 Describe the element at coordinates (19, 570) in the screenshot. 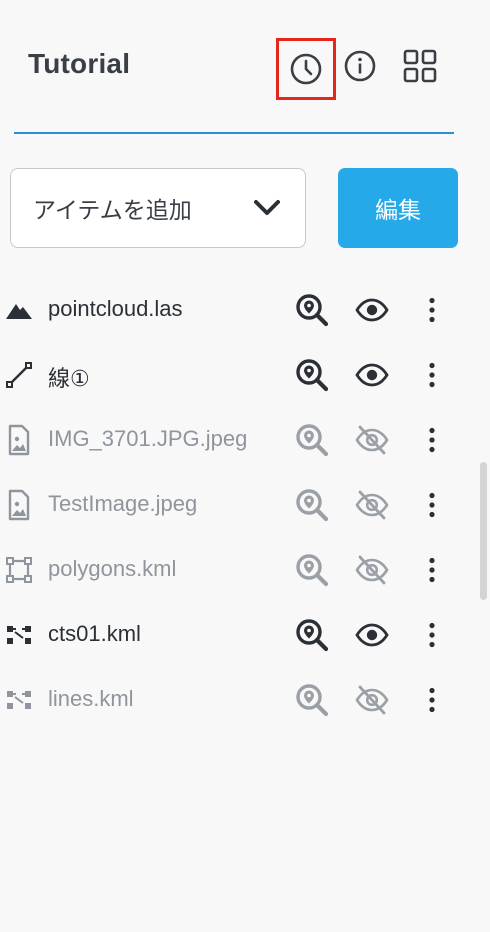

I see `polygon-icon` at that location.